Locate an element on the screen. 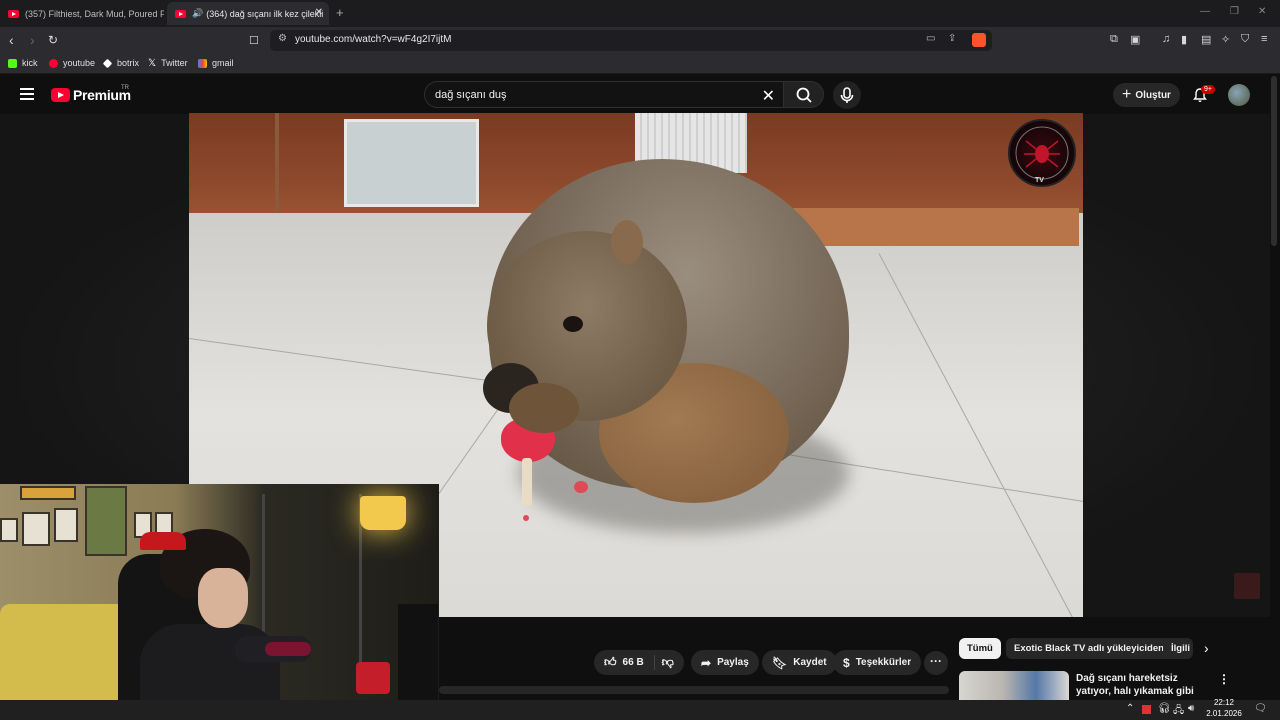 The image size is (1280, 720). extensions-icon: ⧉ is located at coordinates (1114, 39).